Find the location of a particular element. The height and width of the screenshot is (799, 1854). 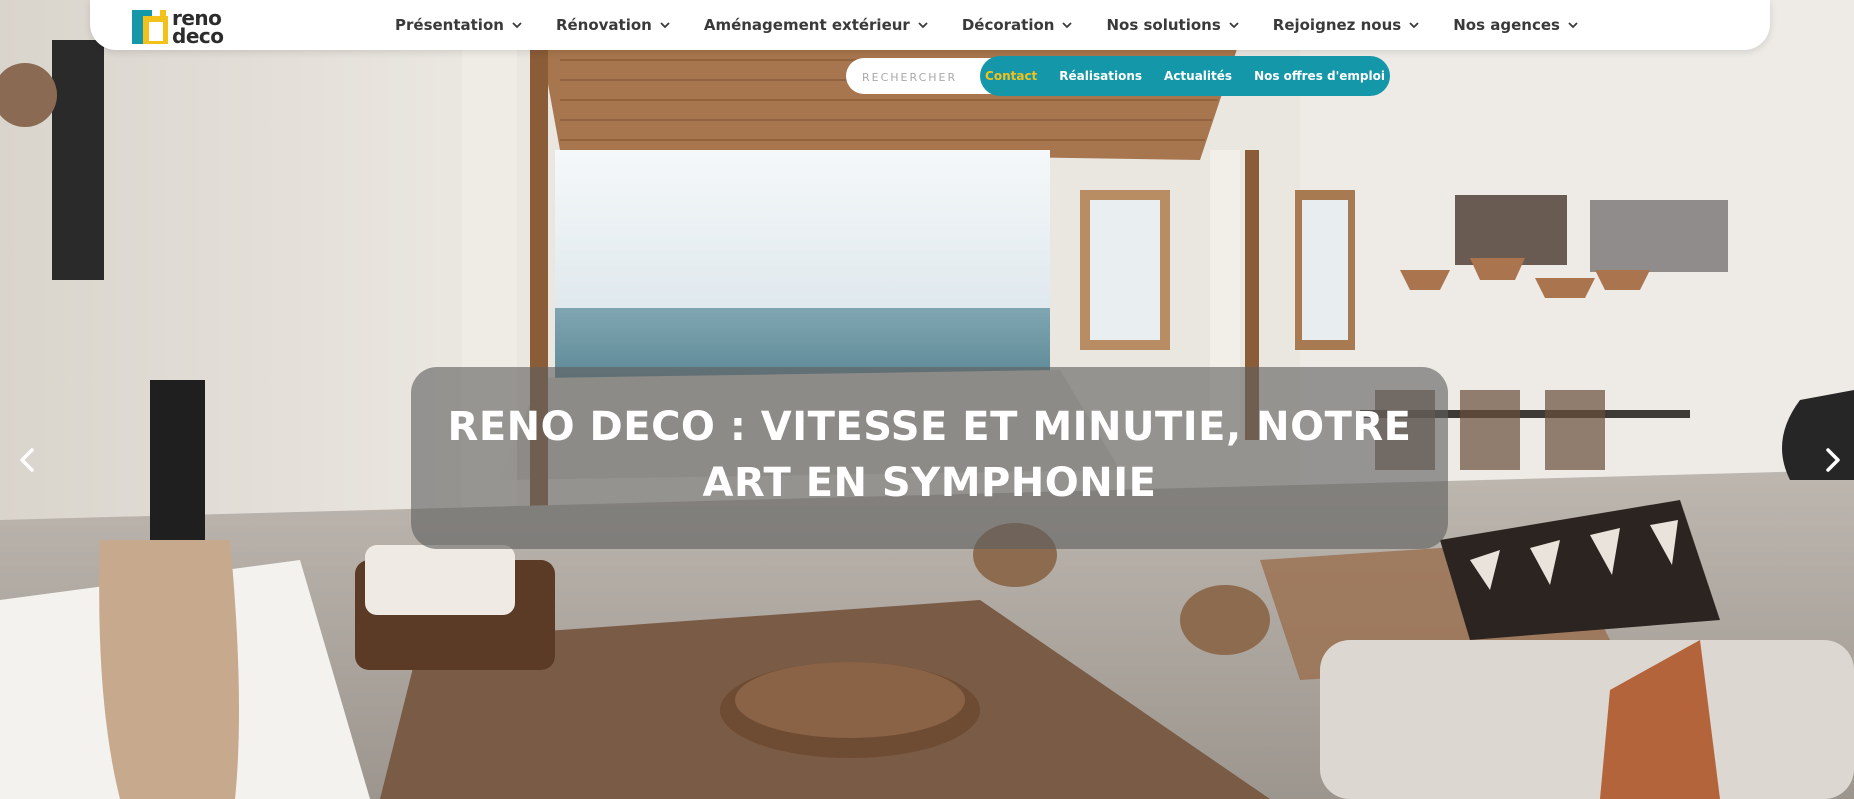

site-logo: reno deco is located at coordinates (187, 27).